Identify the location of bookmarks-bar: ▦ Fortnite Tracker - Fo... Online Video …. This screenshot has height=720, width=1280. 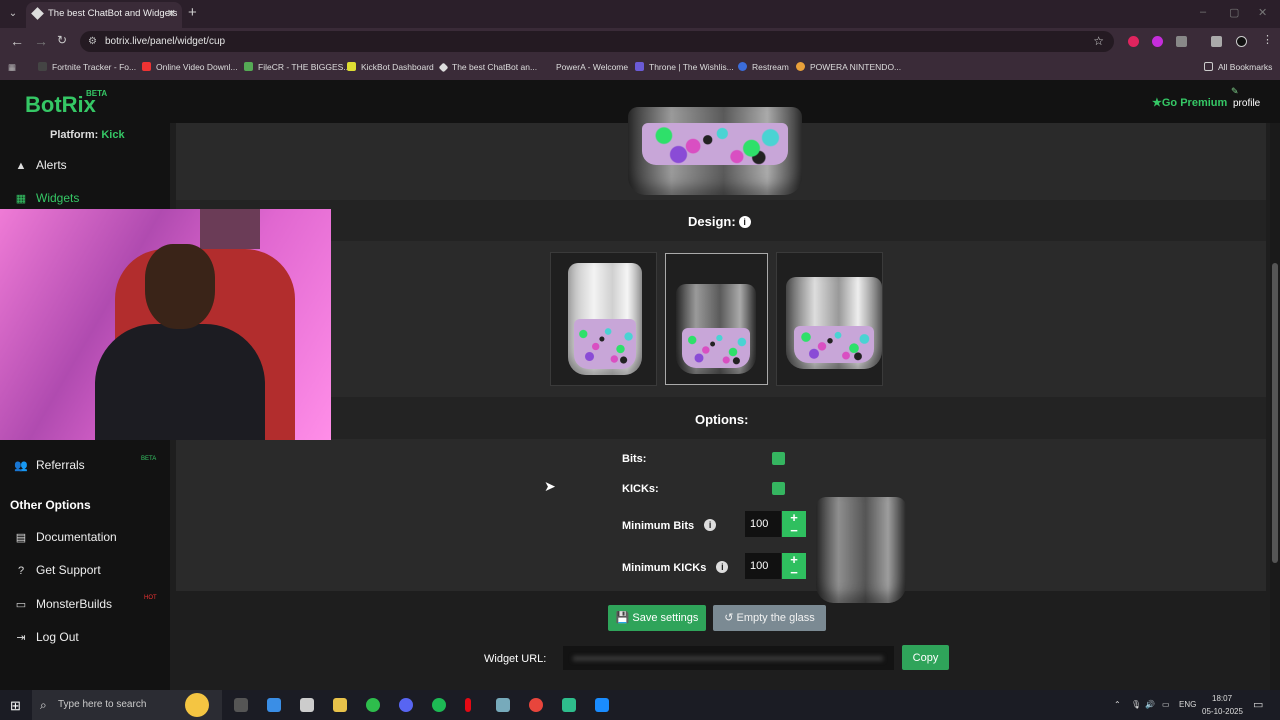
(640, 67).